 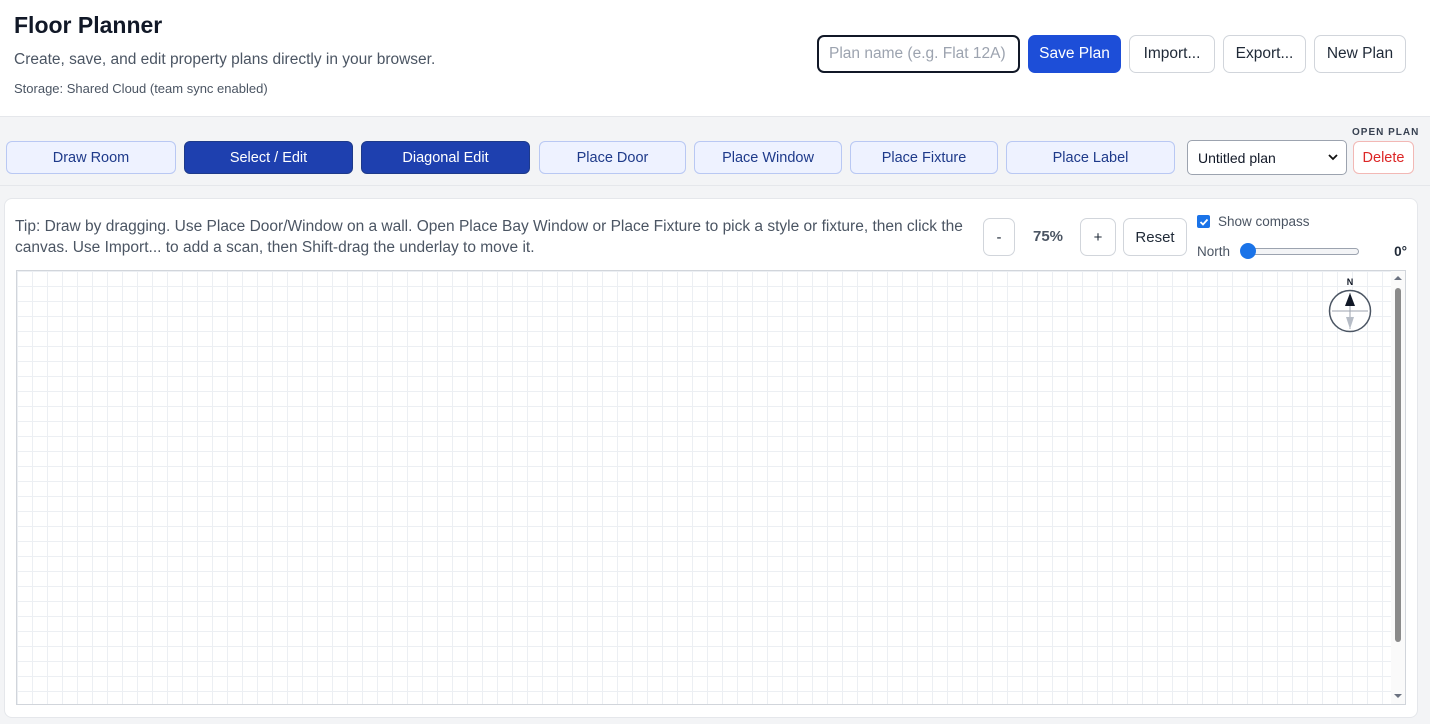 I want to click on open-plan-select: Untitled plan, so click(x=1267, y=157).